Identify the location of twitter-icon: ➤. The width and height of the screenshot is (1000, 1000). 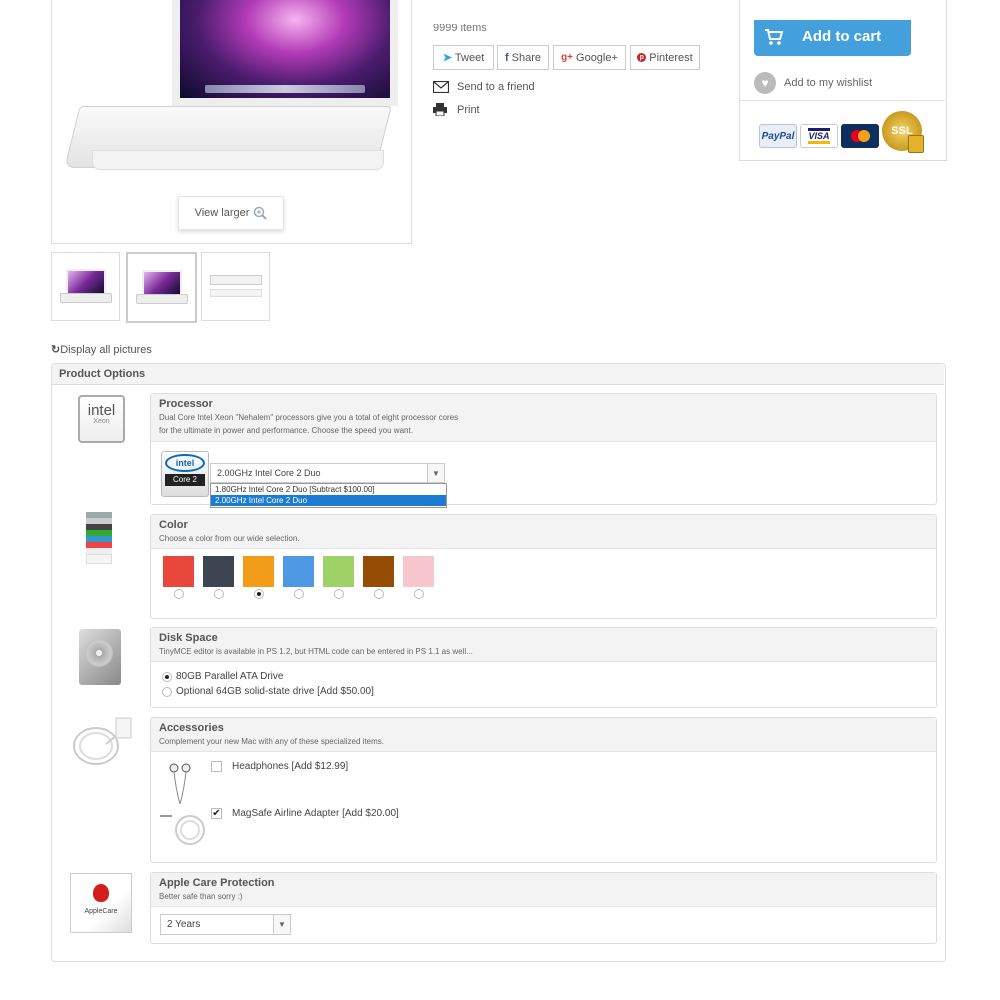
(447, 58).